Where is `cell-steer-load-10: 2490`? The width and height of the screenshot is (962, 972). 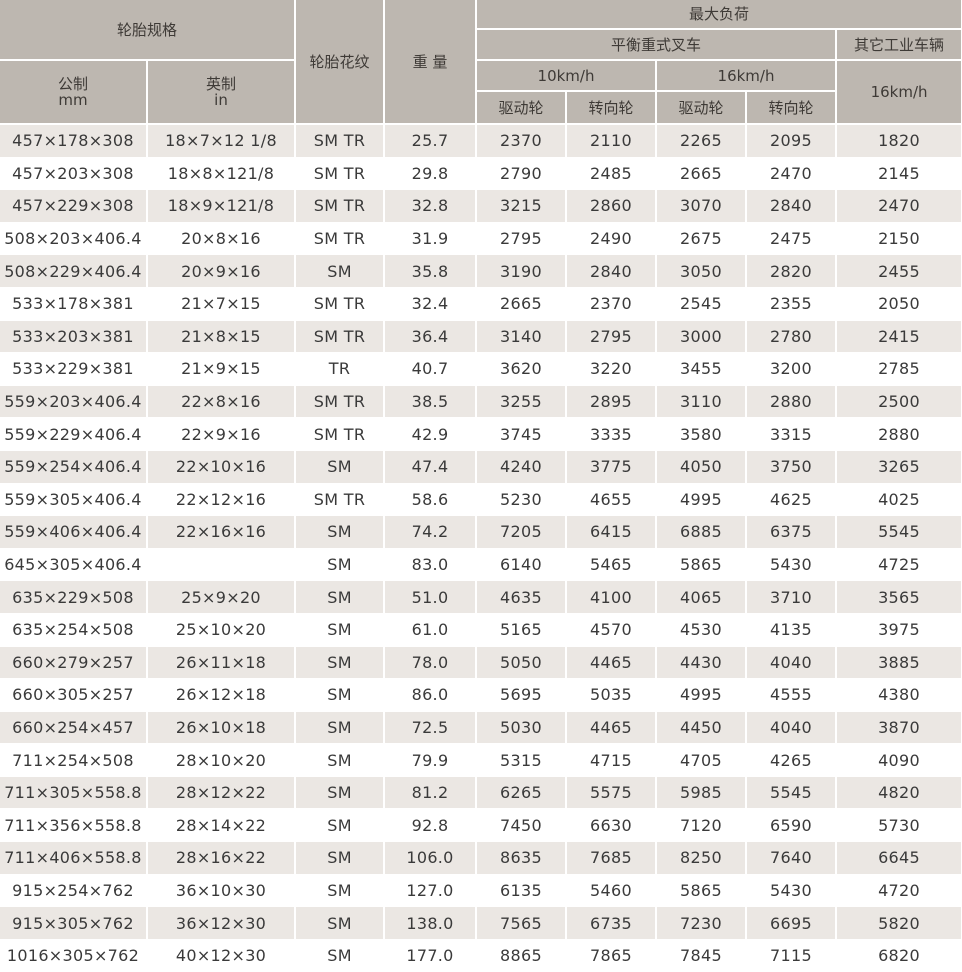
cell-steer-load-10: 2490 is located at coordinates (612, 239).